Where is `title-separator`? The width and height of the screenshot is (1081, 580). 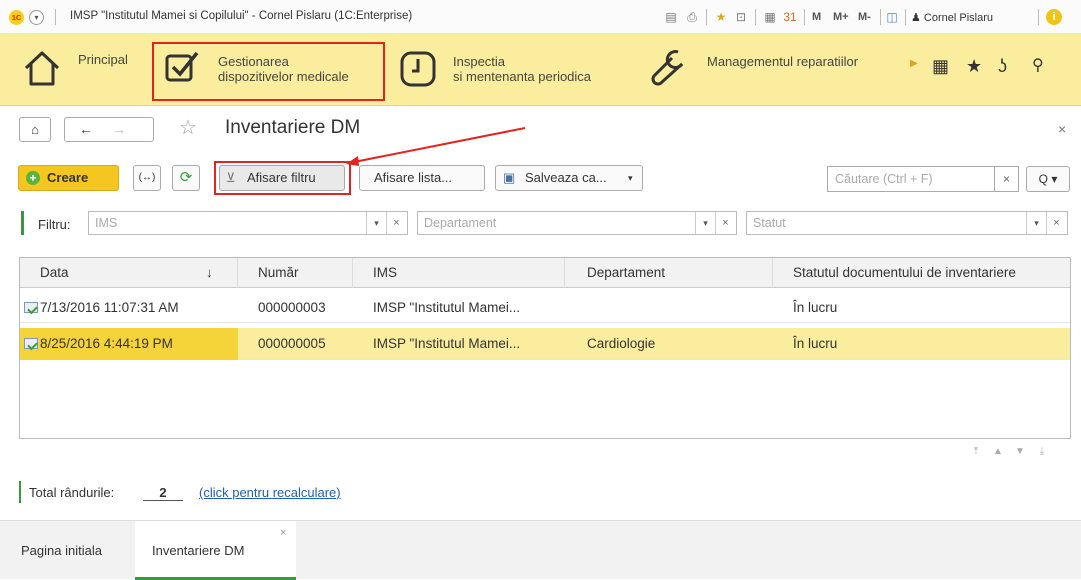 title-separator is located at coordinates (55, 17).